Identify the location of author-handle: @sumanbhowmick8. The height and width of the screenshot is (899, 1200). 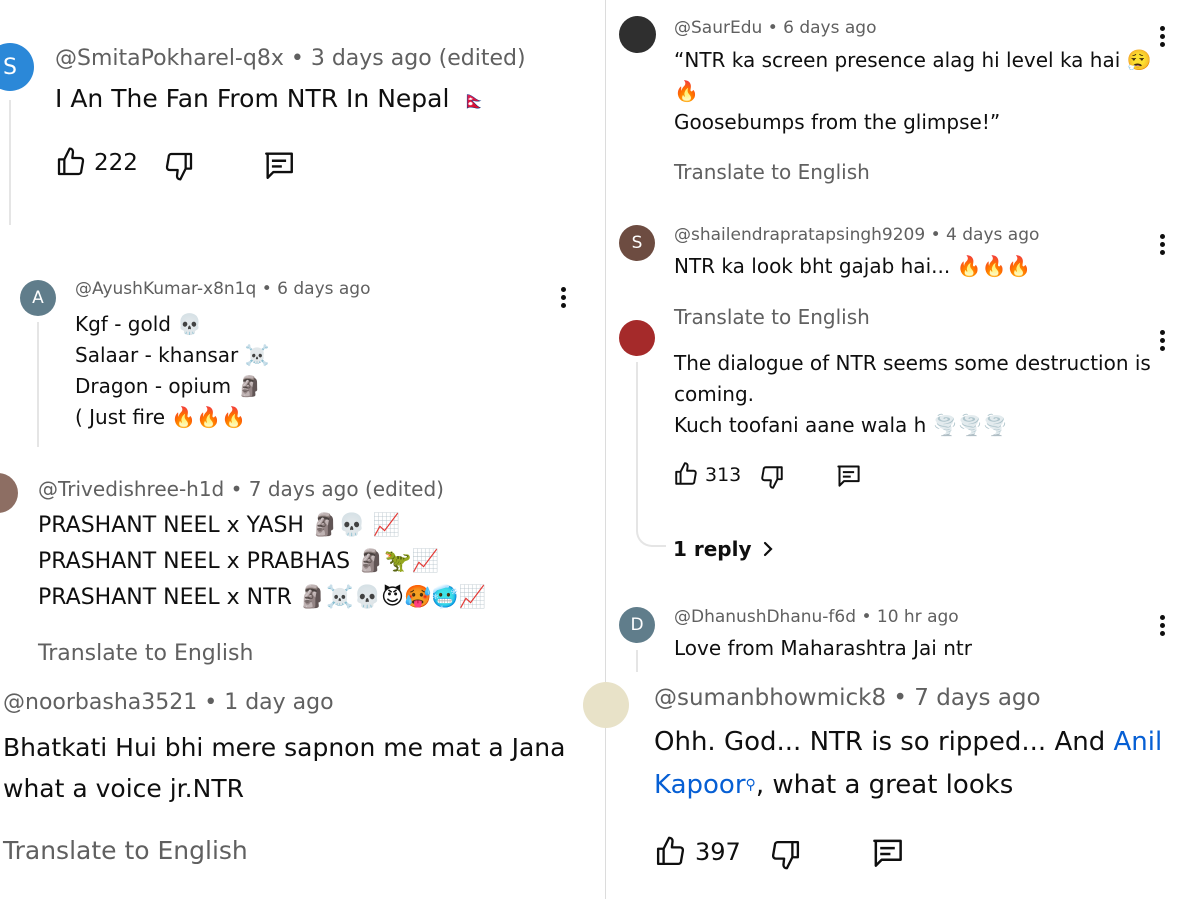
(770, 698).